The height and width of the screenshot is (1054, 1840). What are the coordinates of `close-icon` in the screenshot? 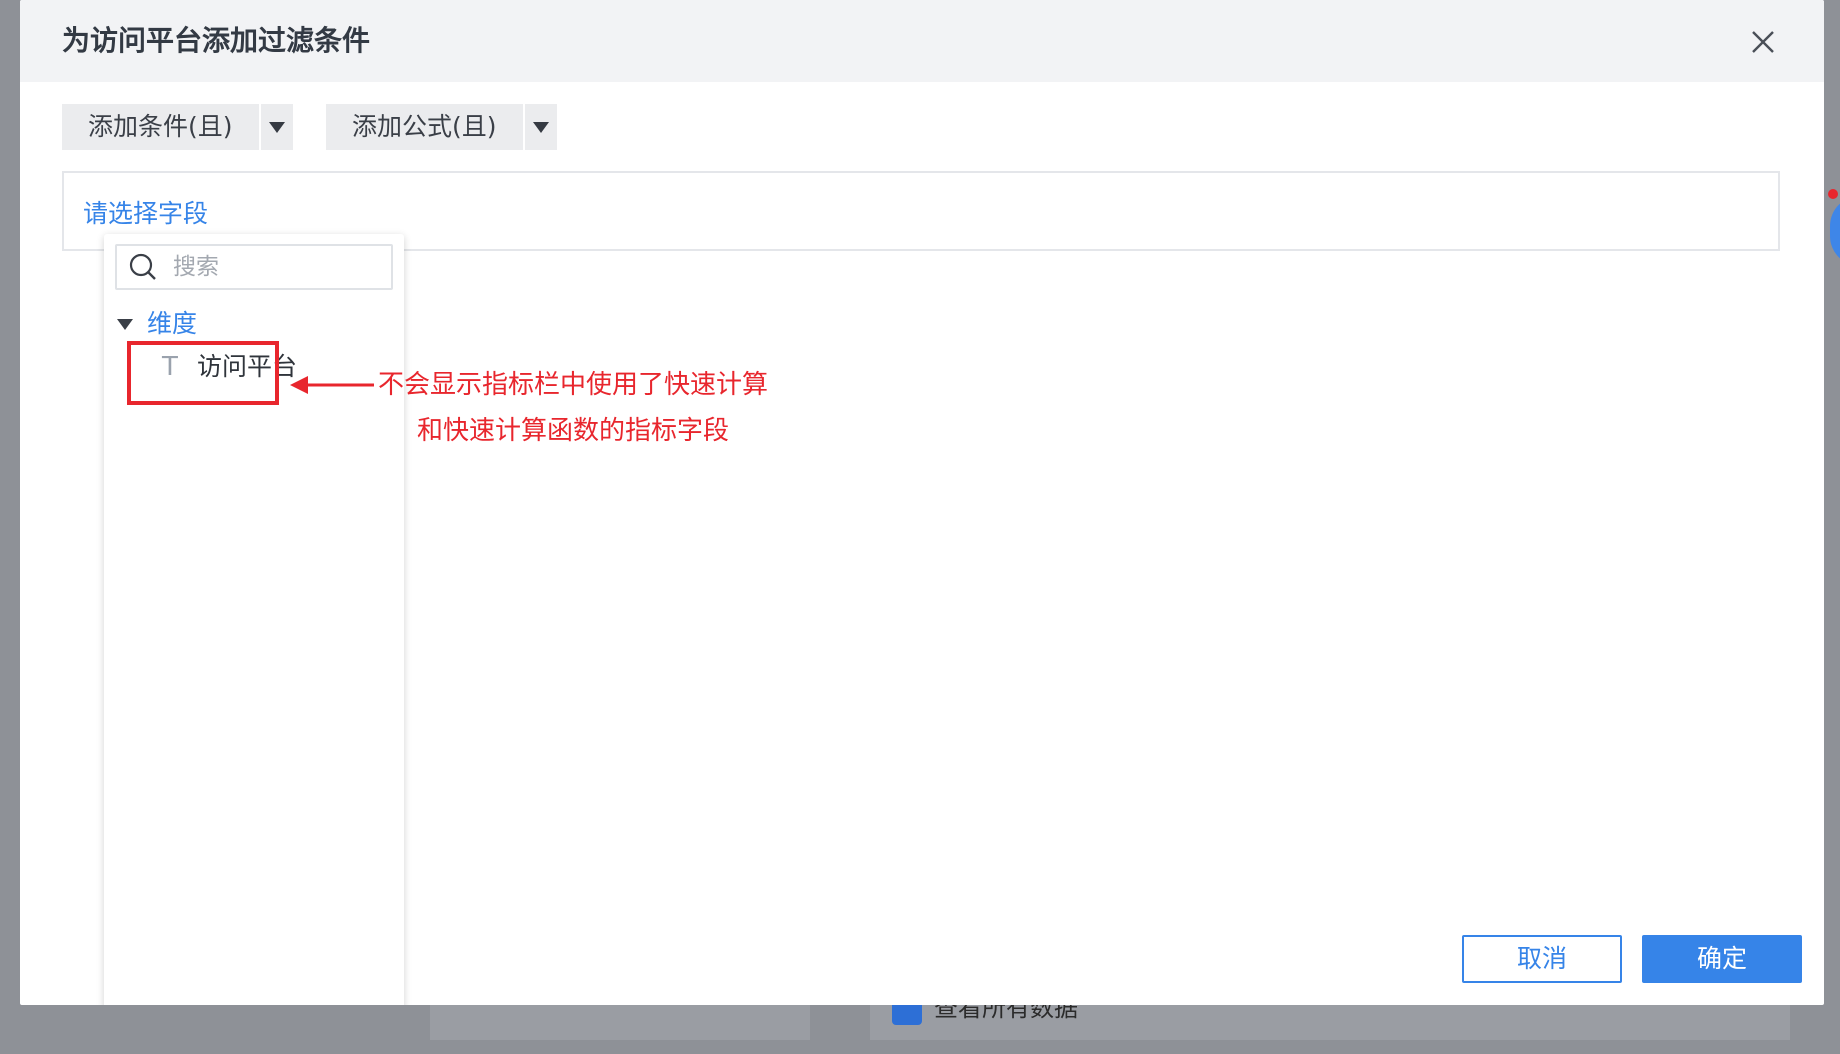 It's located at (1763, 42).